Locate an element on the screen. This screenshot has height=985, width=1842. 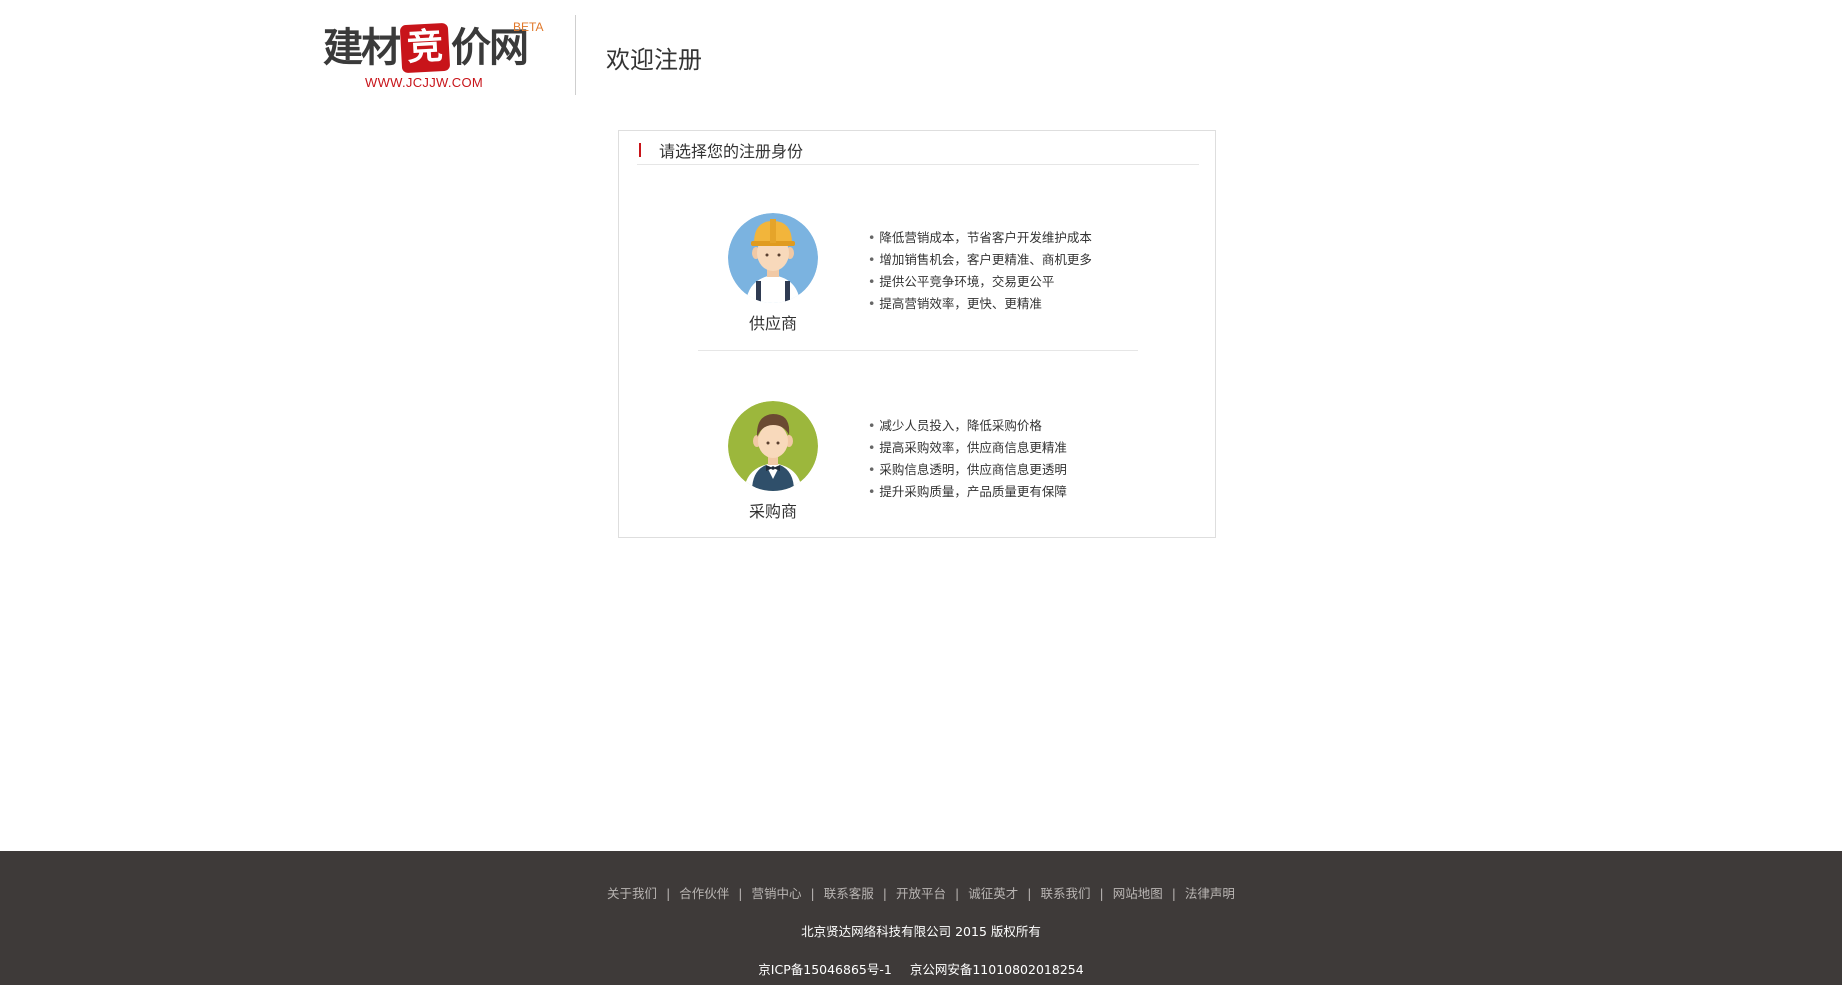
panel-title: 请选择您的注册身份 is located at coordinates (731, 151).